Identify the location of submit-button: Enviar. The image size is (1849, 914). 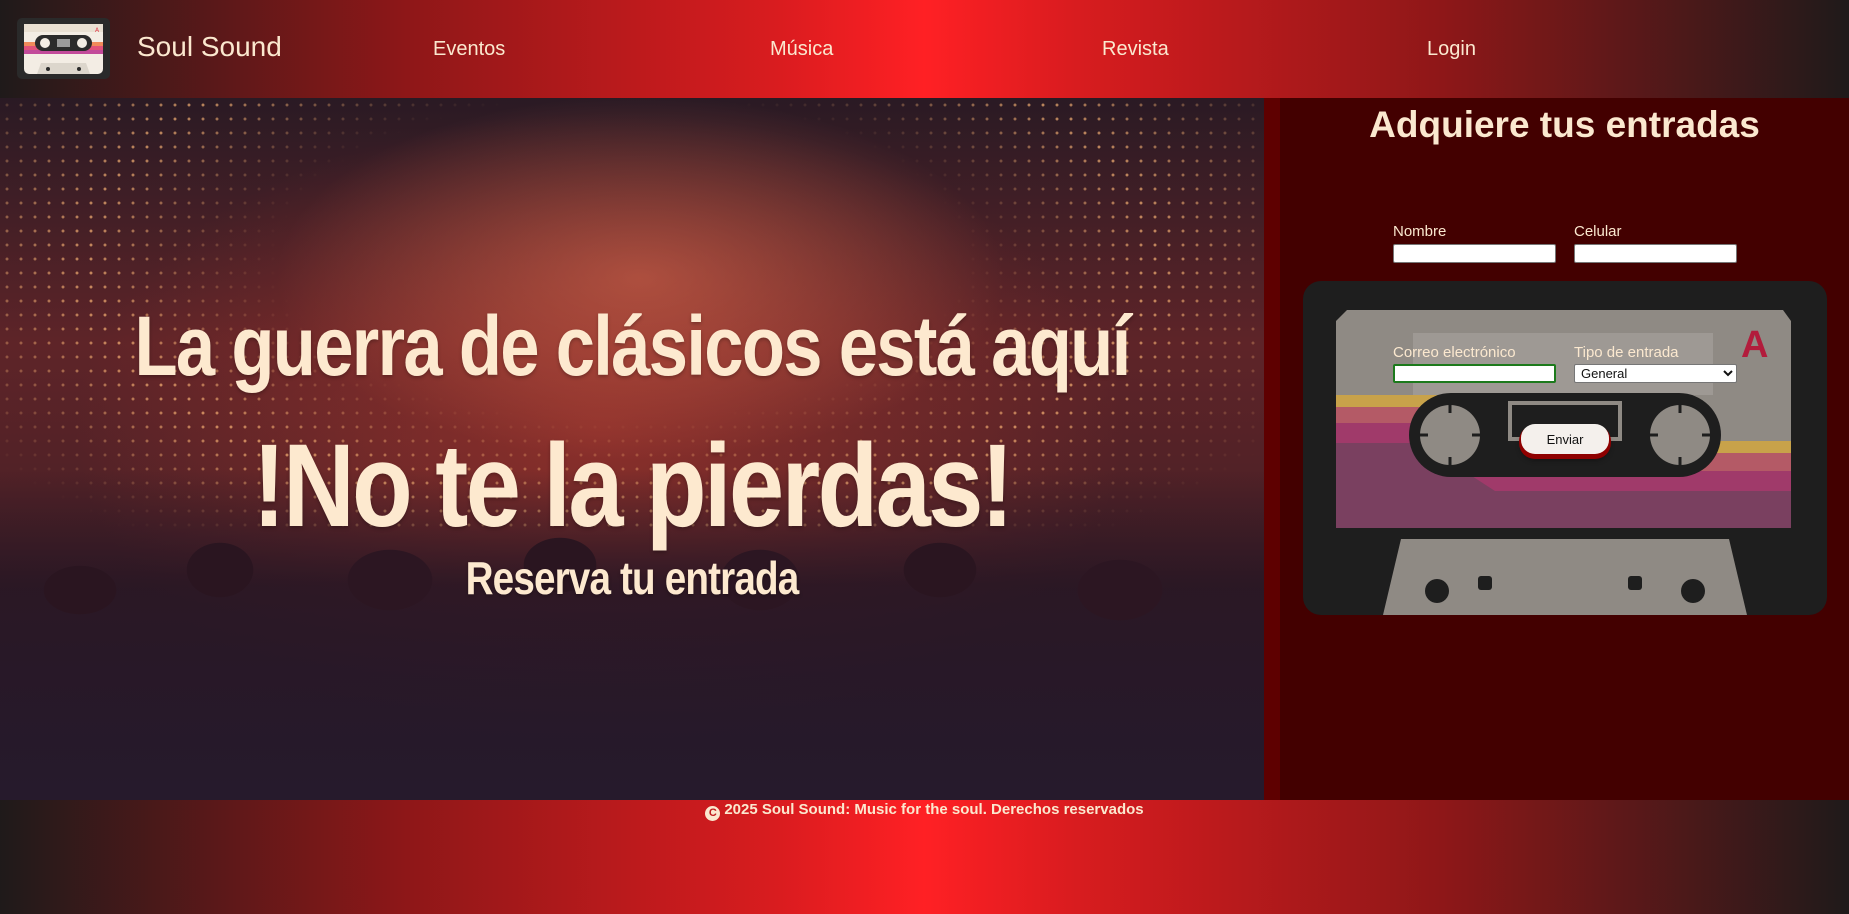
(1565, 439).